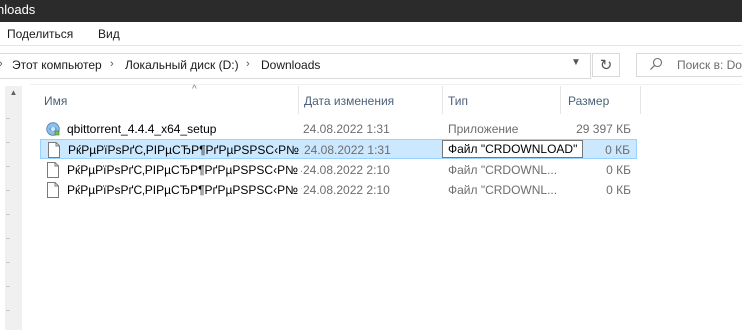 This screenshot has height=330, width=742. What do you see at coordinates (656, 63) in the screenshot?
I see `search-icon` at bounding box center [656, 63].